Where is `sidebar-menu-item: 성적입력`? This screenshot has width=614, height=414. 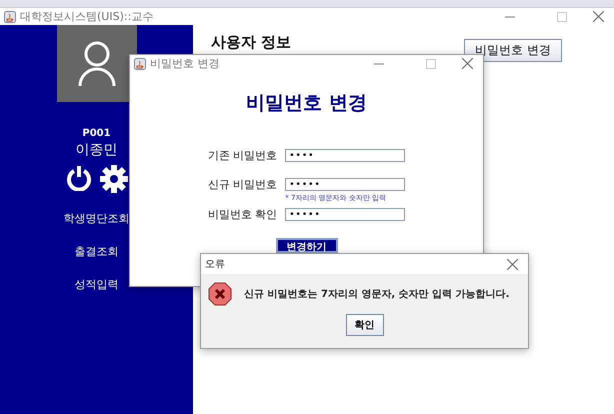 sidebar-menu-item: 성적입력 is located at coordinates (96, 284).